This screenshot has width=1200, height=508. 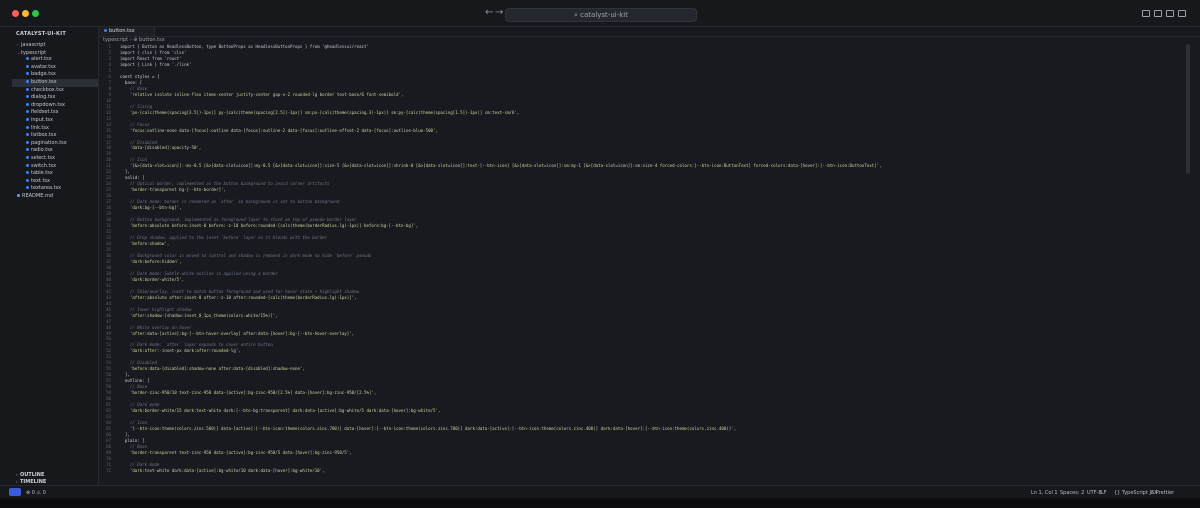 I want to click on tree-item-label: checkbox.tsx, so click(x=47, y=89).